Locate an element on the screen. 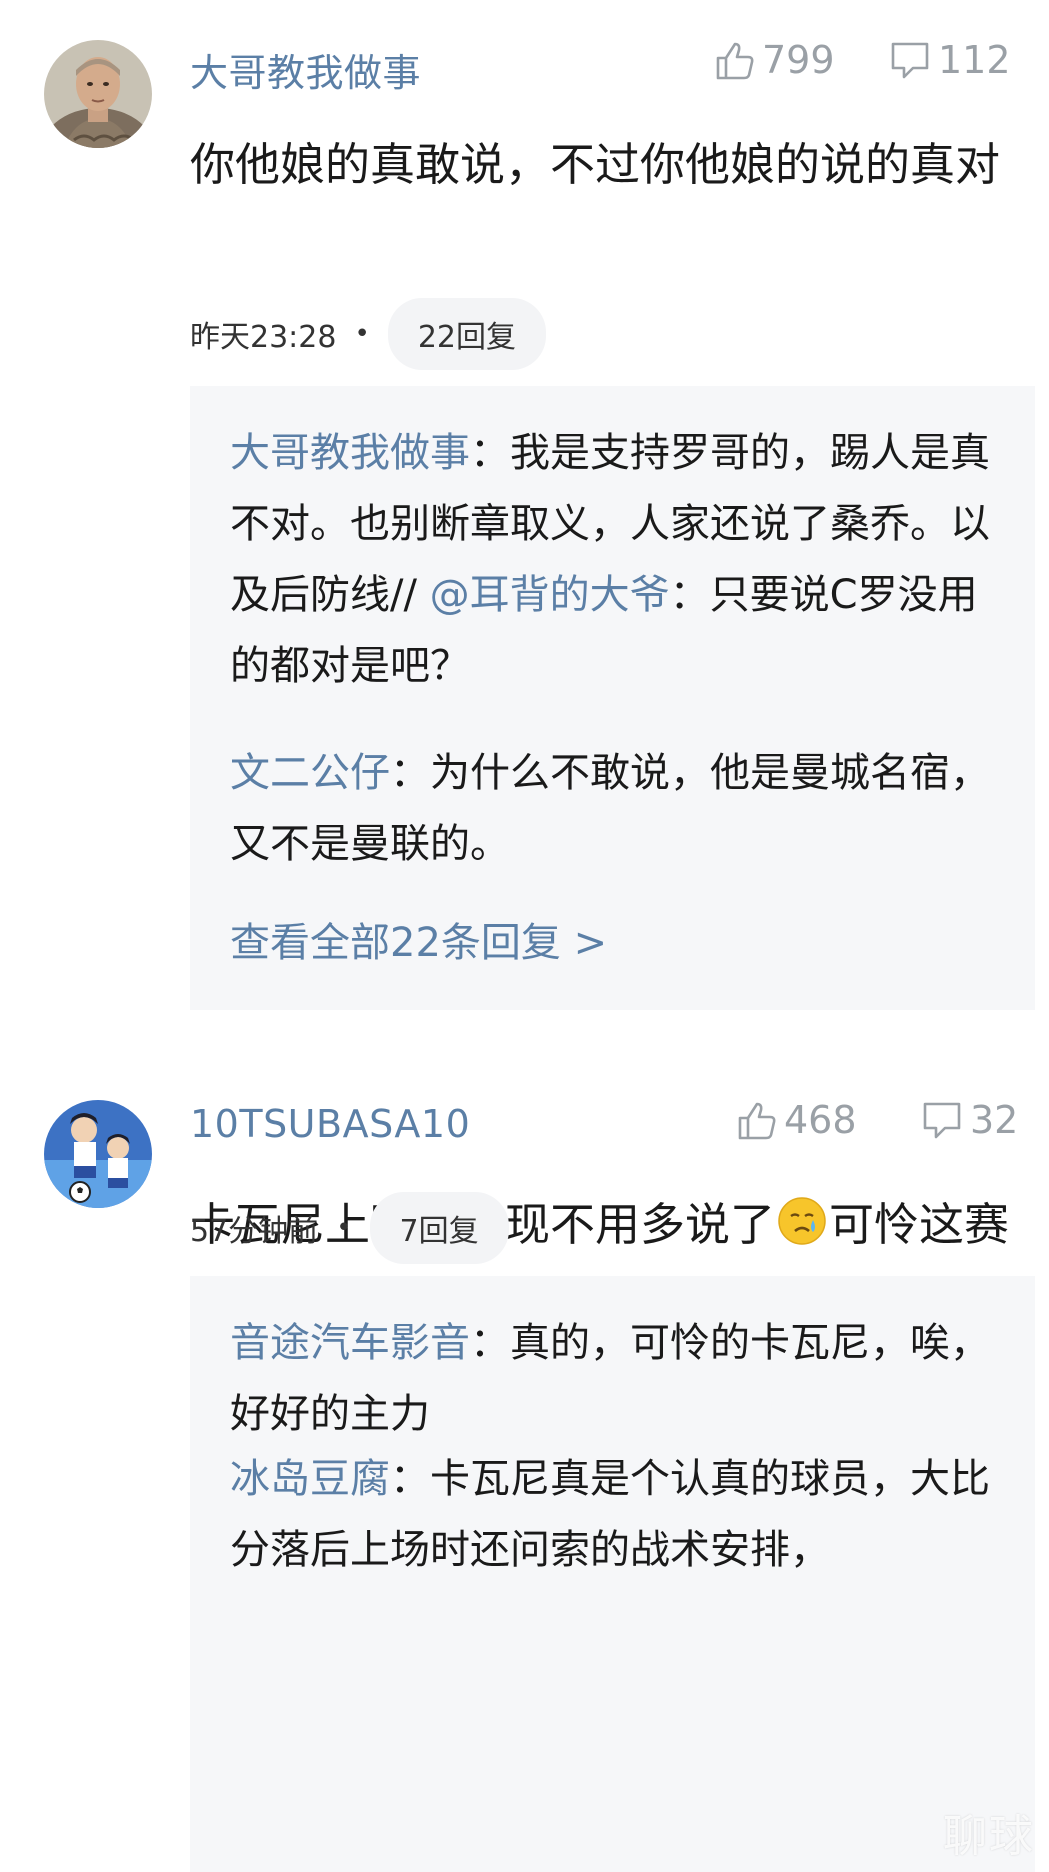 This screenshot has width=1049, height=1872. reply-button: 22回复 is located at coordinates (466, 334).